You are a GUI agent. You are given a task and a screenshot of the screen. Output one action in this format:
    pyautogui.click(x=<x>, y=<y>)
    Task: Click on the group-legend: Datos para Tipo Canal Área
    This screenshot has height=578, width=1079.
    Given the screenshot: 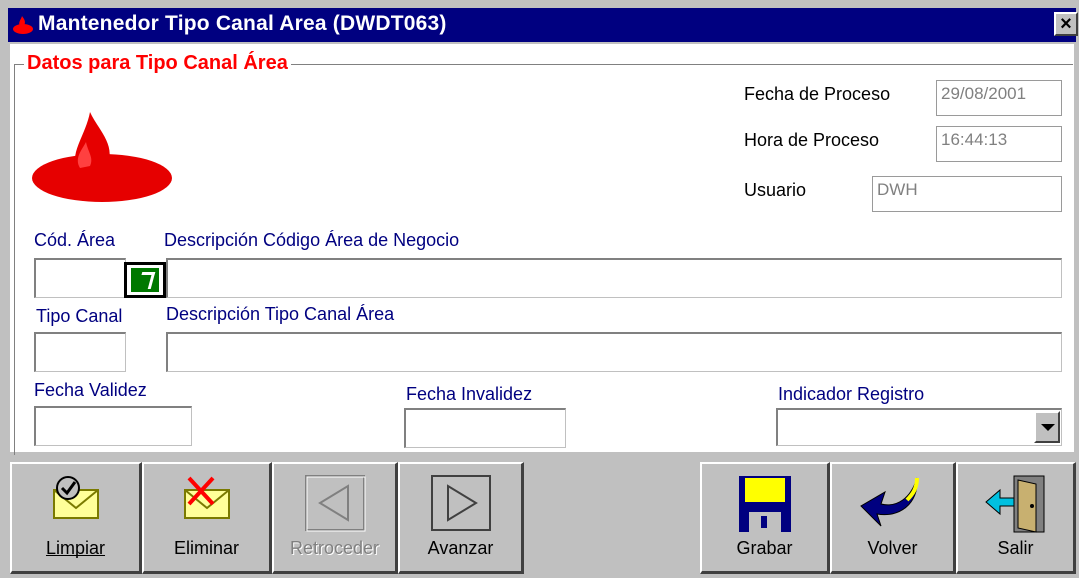 What is the action you would take?
    pyautogui.click(x=157, y=63)
    